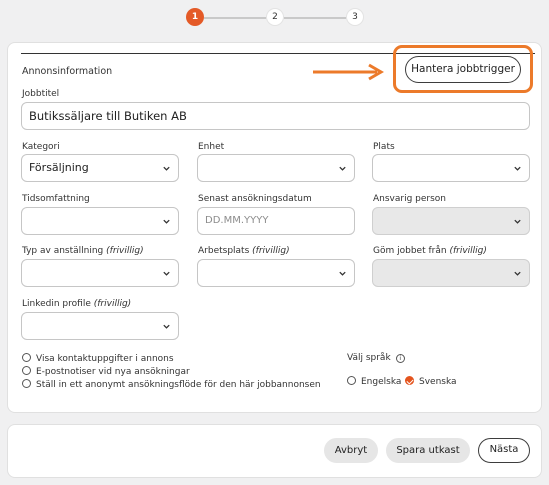  I want to click on gom-label: Göm jobbet från (frivillig), so click(430, 251).